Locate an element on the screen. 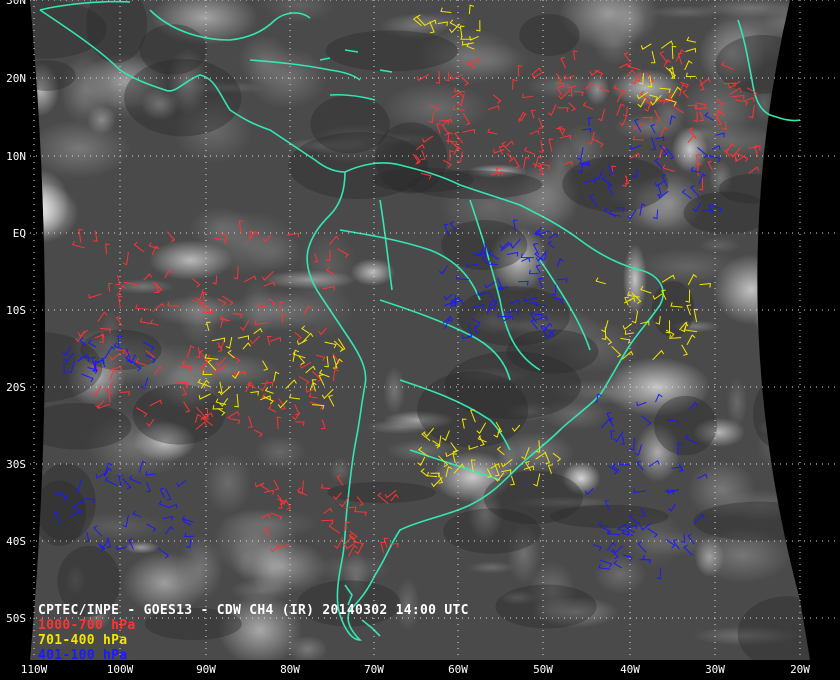  legend-mid-level: 701-400 hPa is located at coordinates (83, 640).